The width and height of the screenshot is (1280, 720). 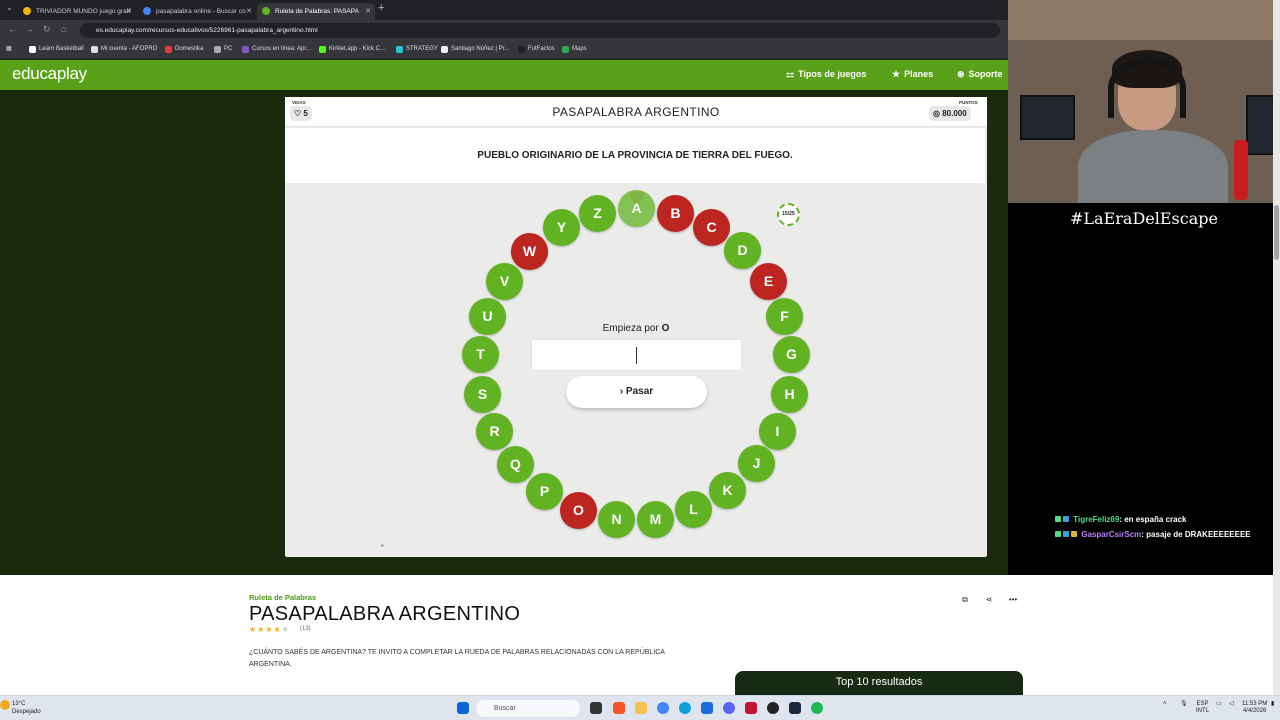 What do you see at coordinates (879, 684) in the screenshot?
I see `top10-header: Top 10 resultados` at bounding box center [879, 684].